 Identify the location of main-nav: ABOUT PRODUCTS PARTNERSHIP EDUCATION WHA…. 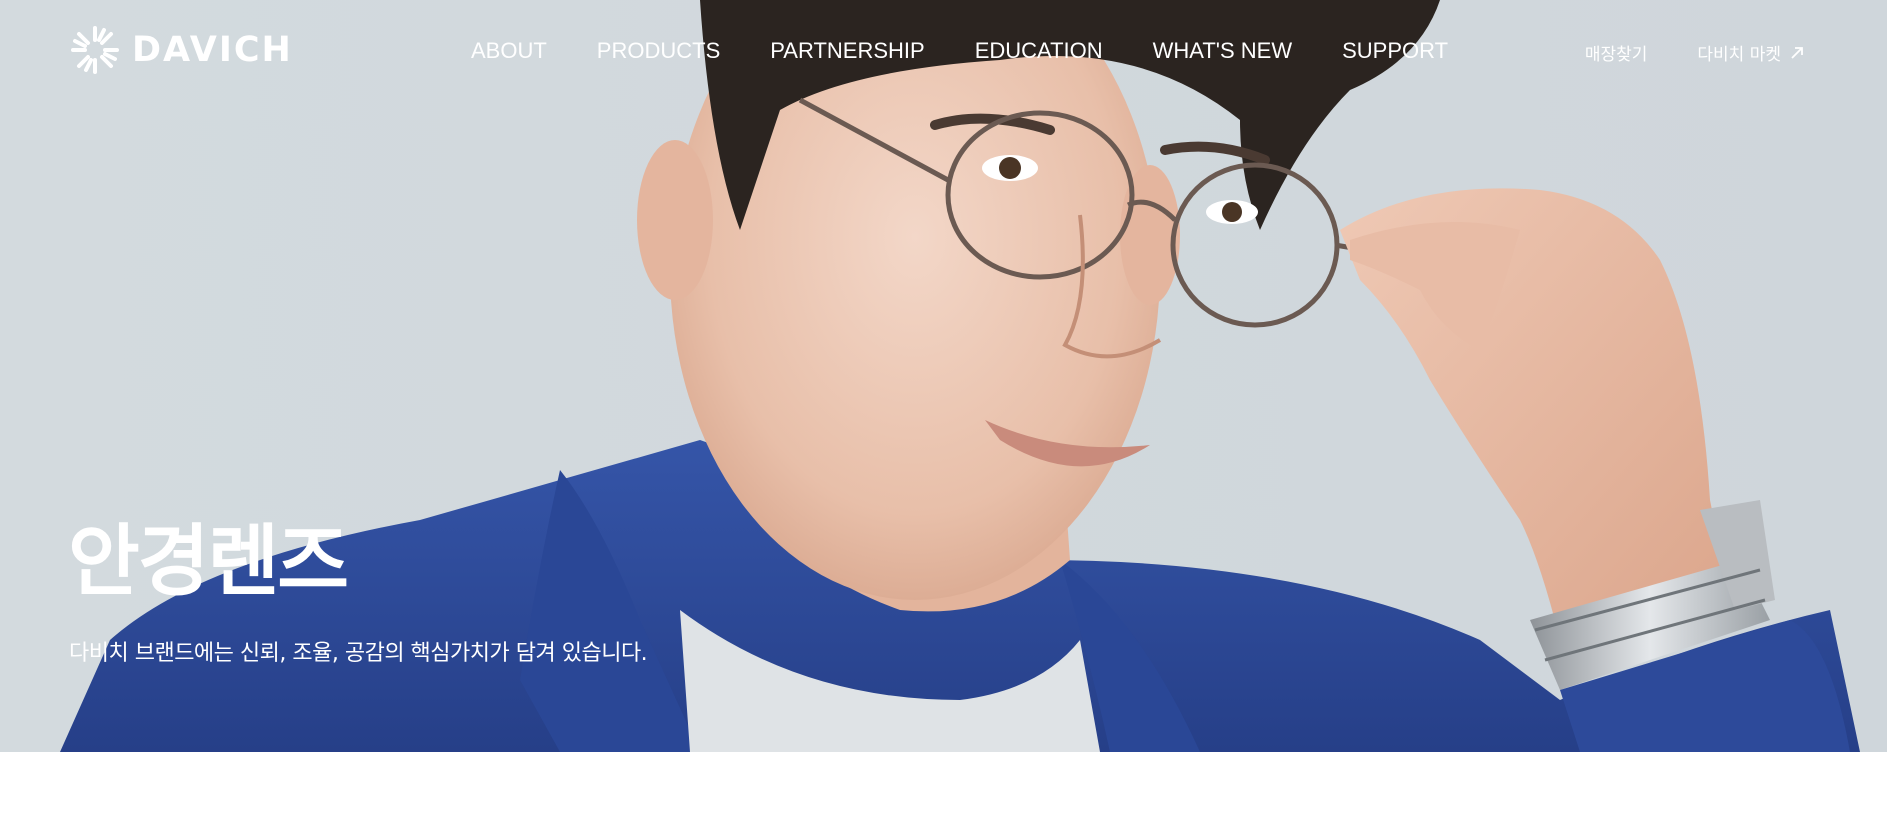
(984, 51).